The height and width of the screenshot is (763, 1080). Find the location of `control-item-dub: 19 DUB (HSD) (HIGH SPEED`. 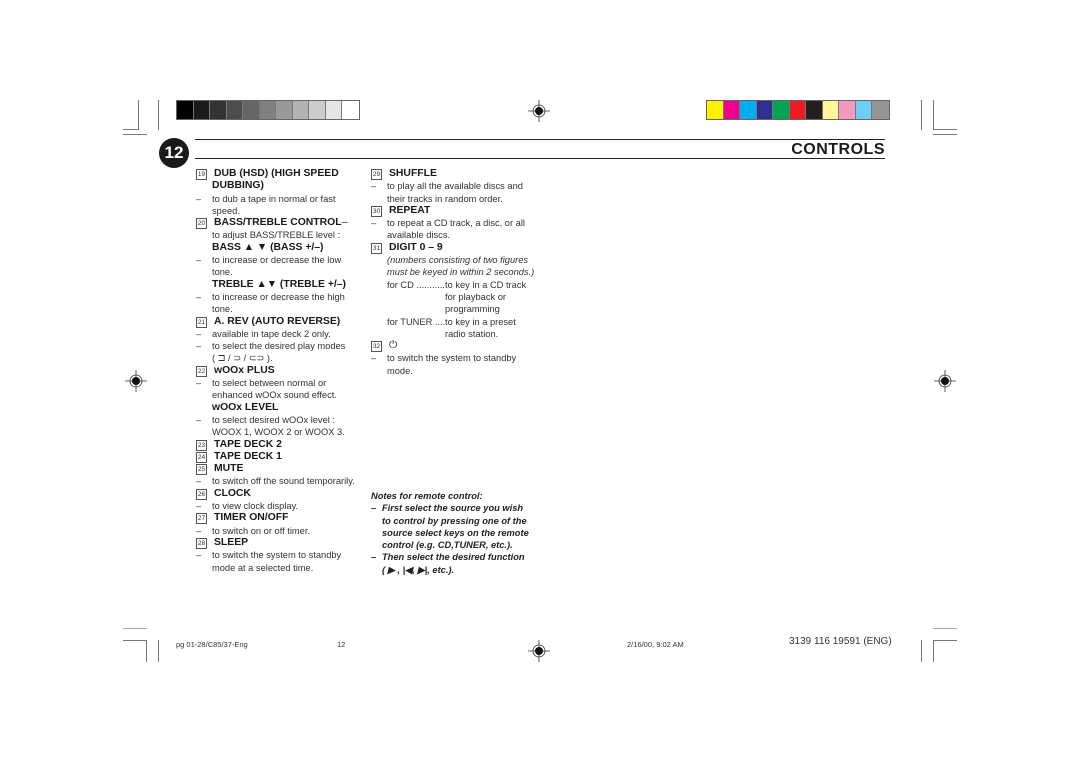

control-item-dub: 19 DUB (HSD) (HIGH SPEED is located at coordinates (267, 174).